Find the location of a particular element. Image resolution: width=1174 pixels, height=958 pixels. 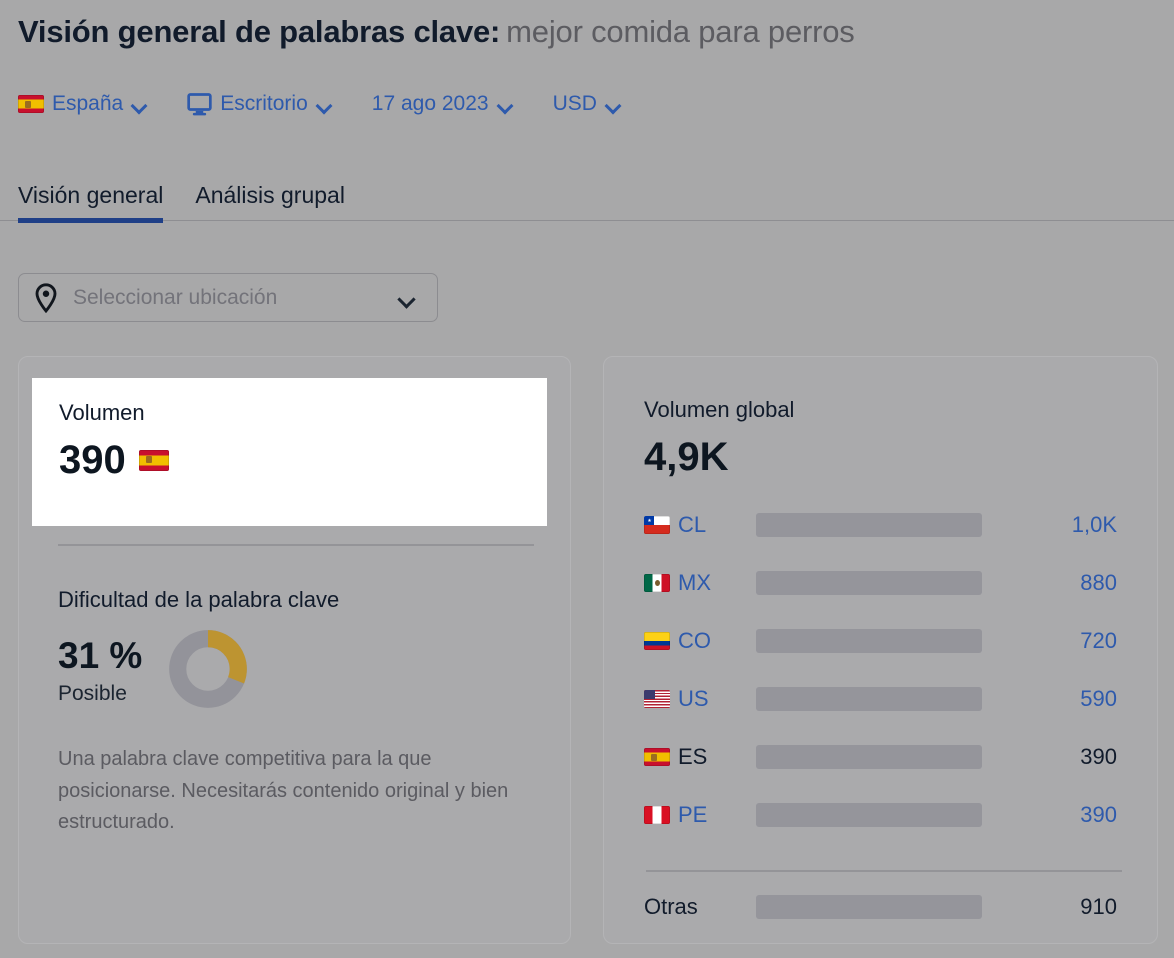

flag-us-icon is located at coordinates (661, 698).